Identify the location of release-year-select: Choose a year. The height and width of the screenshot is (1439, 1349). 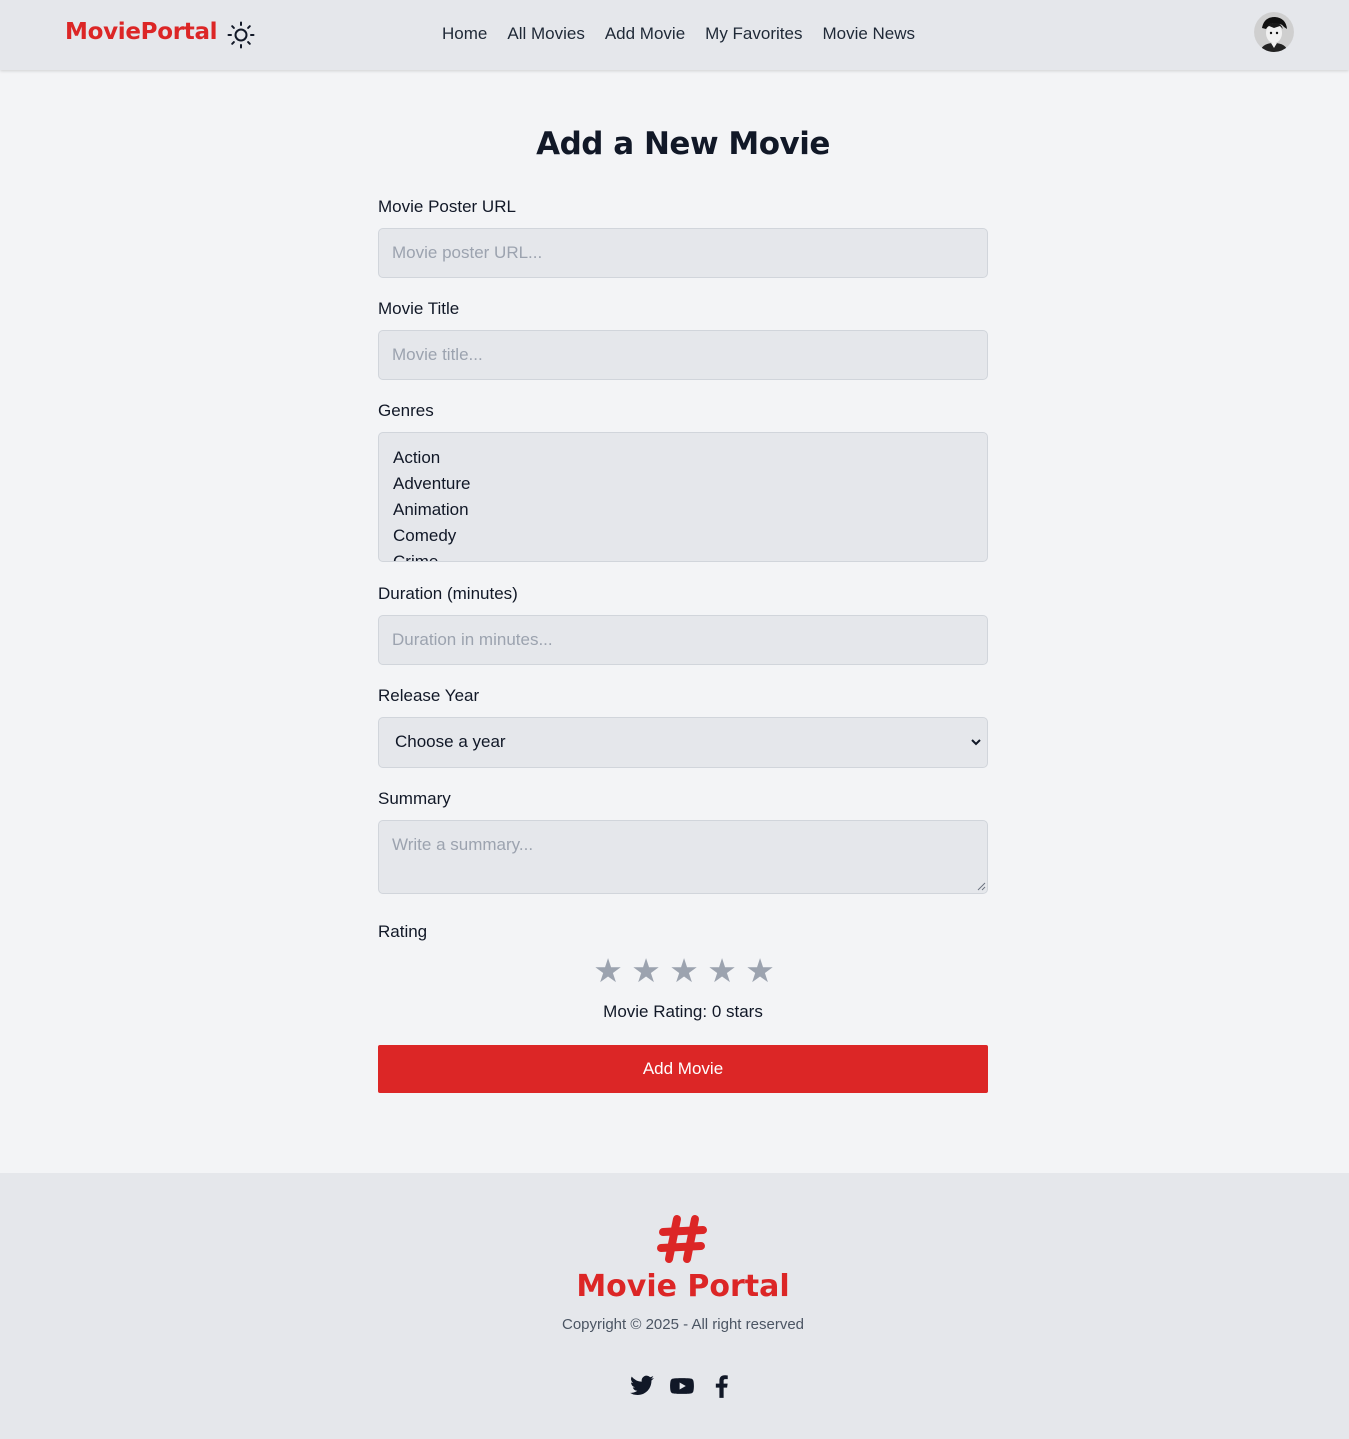
(683, 742).